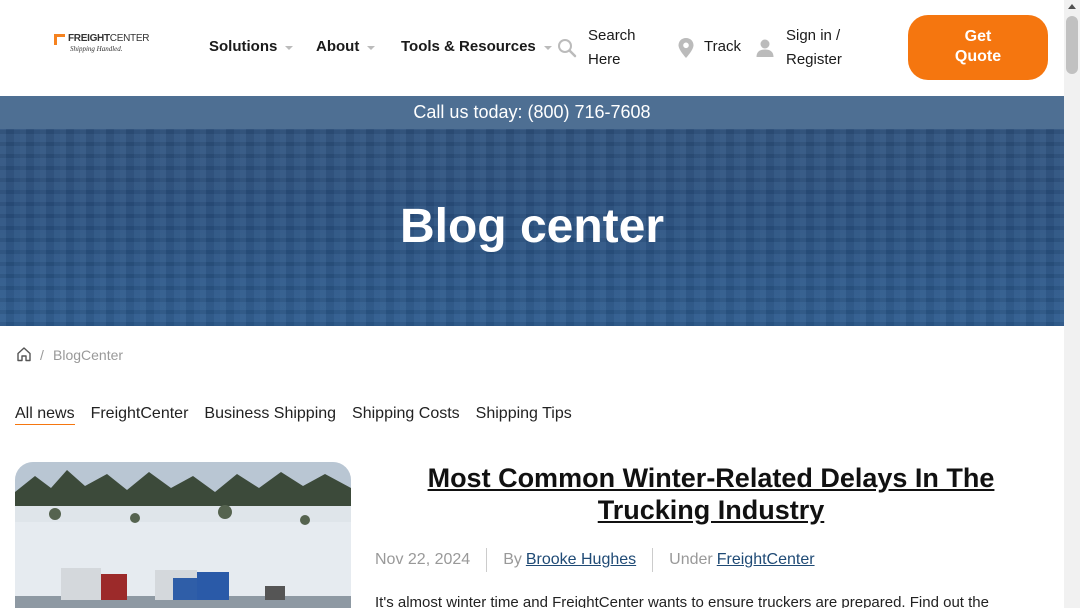 The height and width of the screenshot is (608, 1080). I want to click on user-icon, so click(765, 48).